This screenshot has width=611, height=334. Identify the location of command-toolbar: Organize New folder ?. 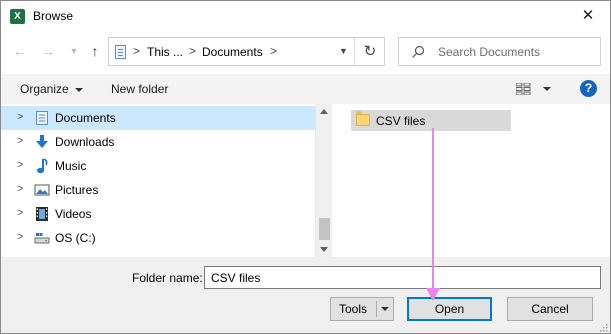
(305, 89).